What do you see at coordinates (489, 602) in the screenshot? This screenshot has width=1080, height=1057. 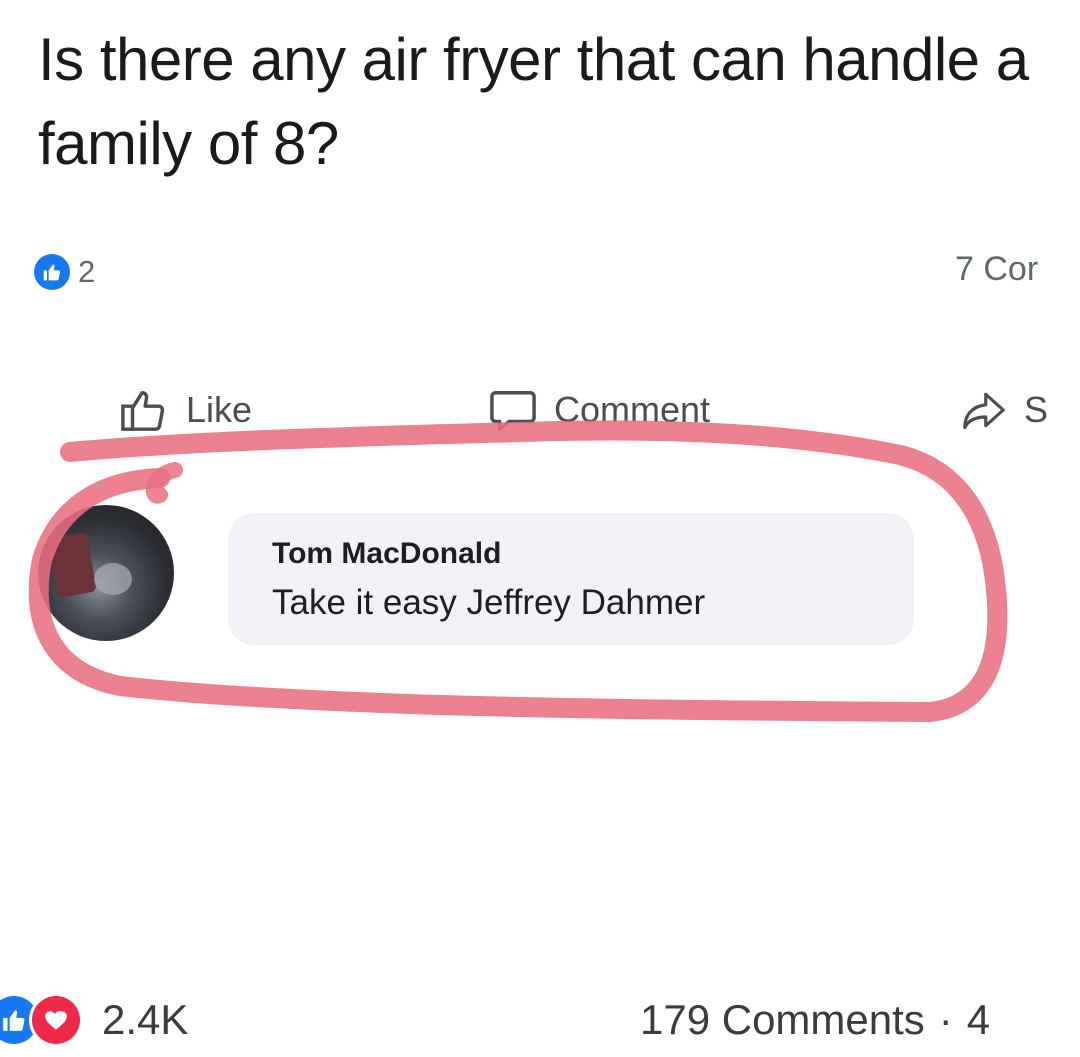 I see `comment-text: Take it easy Jeffrey Dahmer` at bounding box center [489, 602].